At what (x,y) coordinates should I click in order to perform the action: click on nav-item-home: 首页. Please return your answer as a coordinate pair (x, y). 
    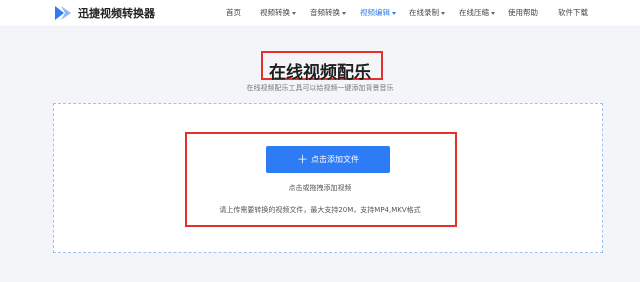
    Looking at the image, I should click on (233, 13).